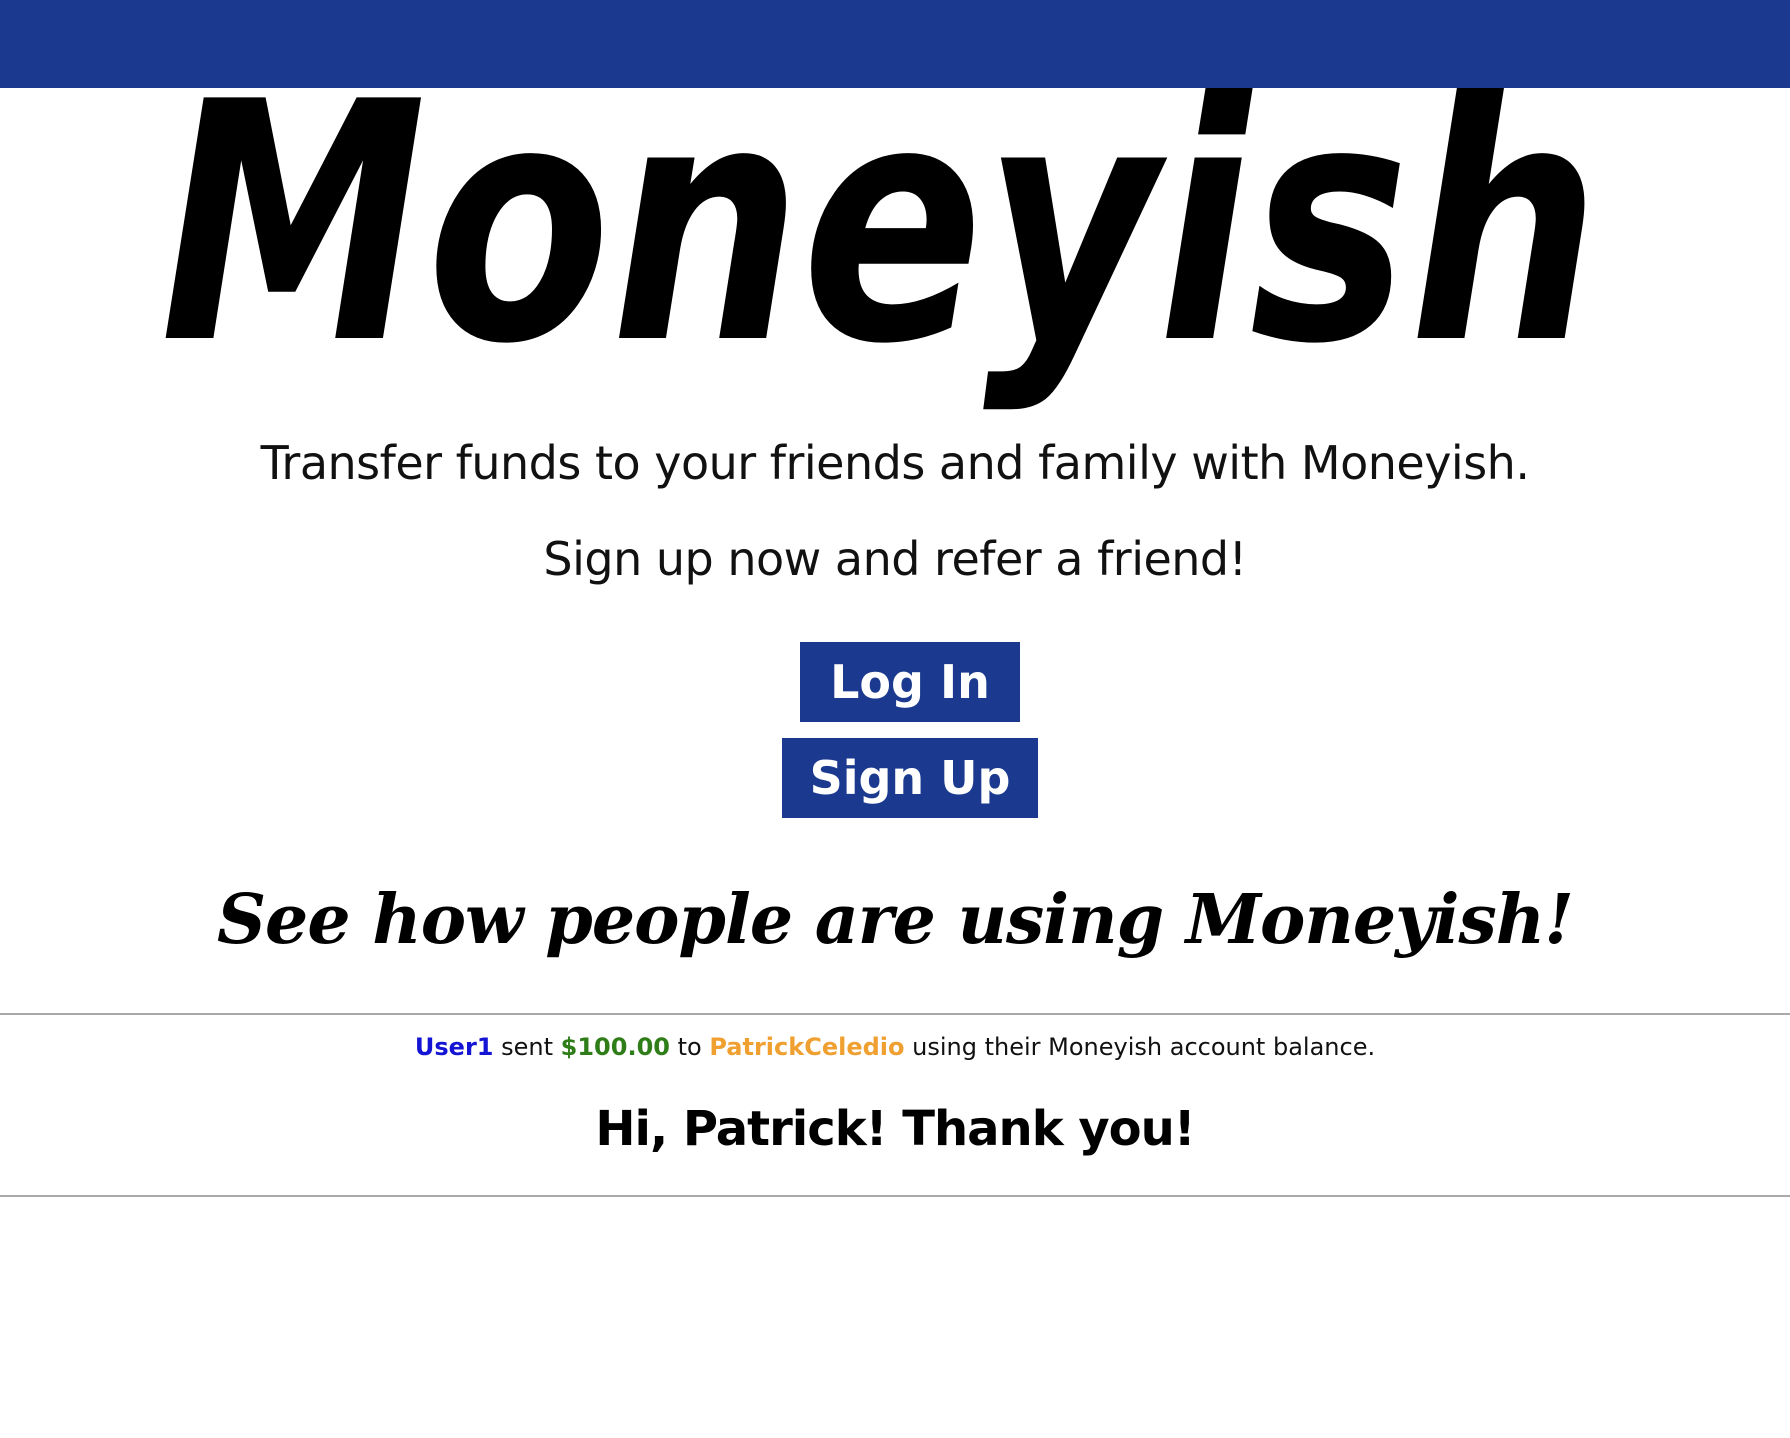 The height and width of the screenshot is (1438, 1790). I want to click on top-bar, so click(895, 44).